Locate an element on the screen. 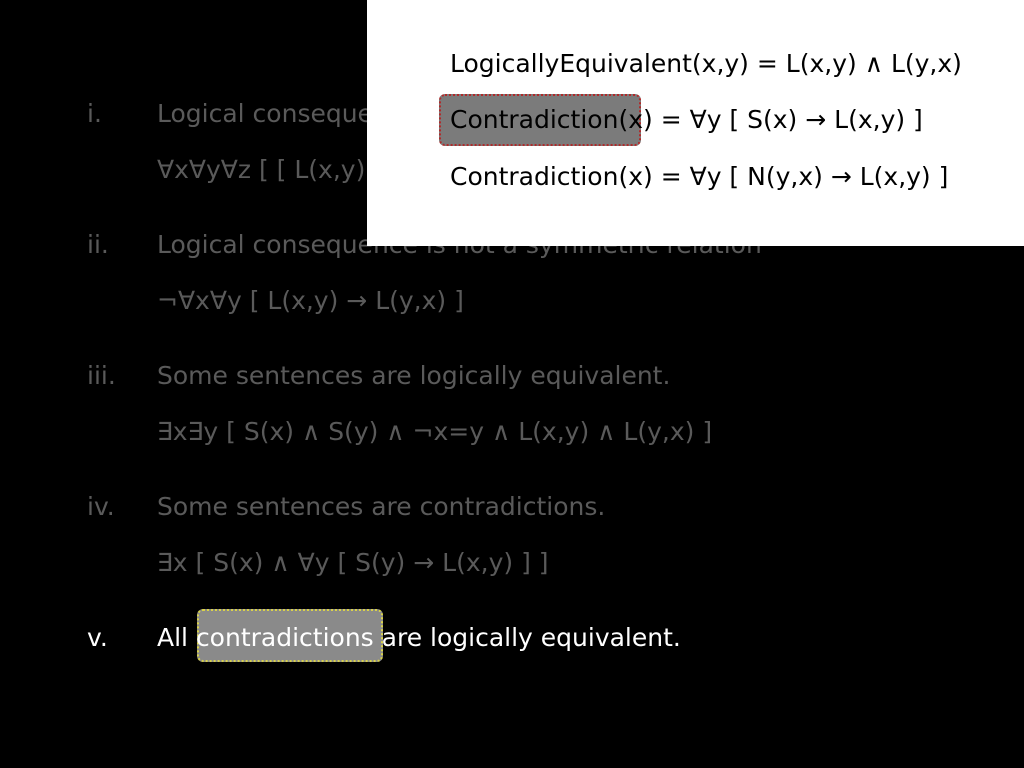 The height and width of the screenshot is (768, 1024). item-number-i: i. is located at coordinates (94, 113).